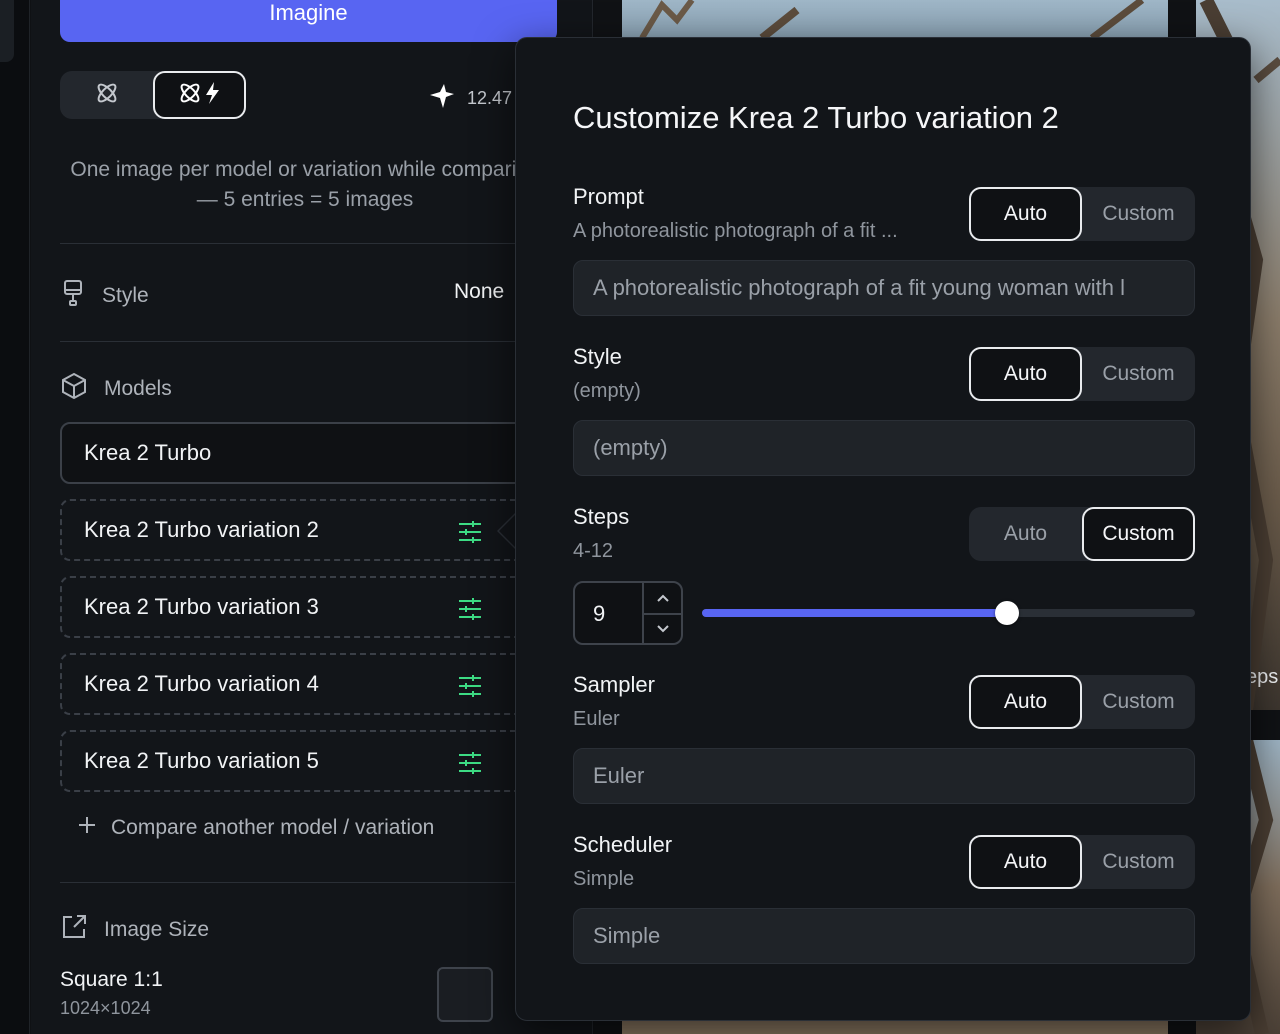  I want to click on model-card-variation-5: Krea 2 Turbo variation 5, so click(295, 761).